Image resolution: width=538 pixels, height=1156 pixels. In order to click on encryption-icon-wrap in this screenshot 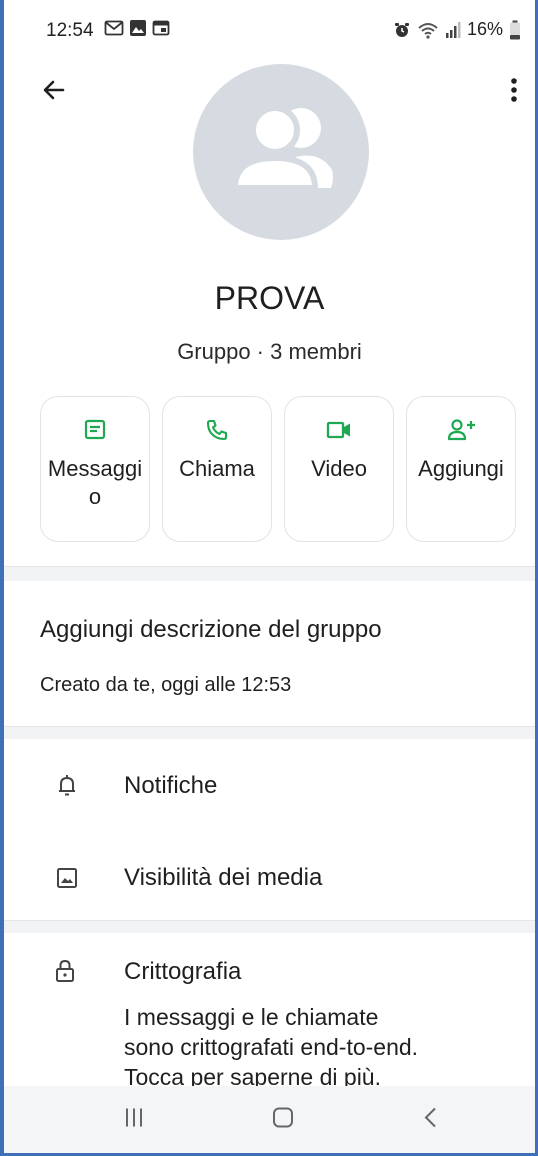, I will do `click(65, 973)`.